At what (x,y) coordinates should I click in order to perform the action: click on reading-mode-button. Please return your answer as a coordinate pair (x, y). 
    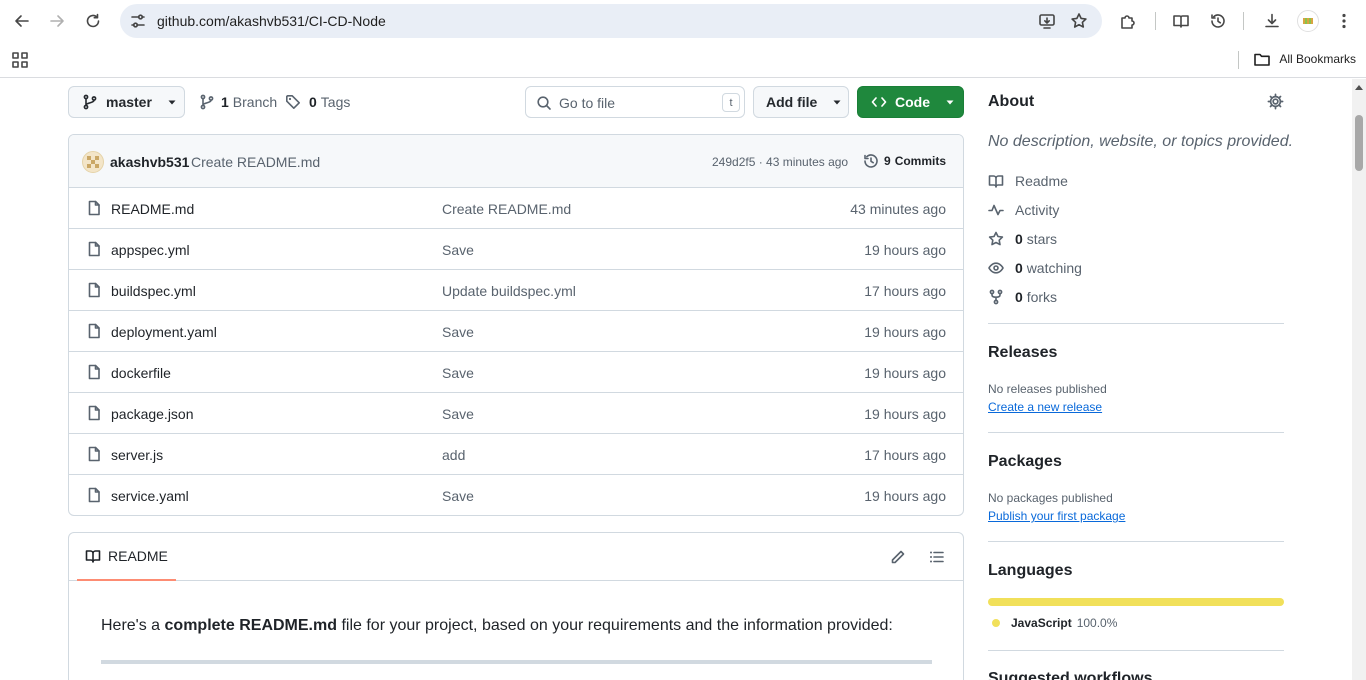
    Looking at the image, I should click on (1181, 21).